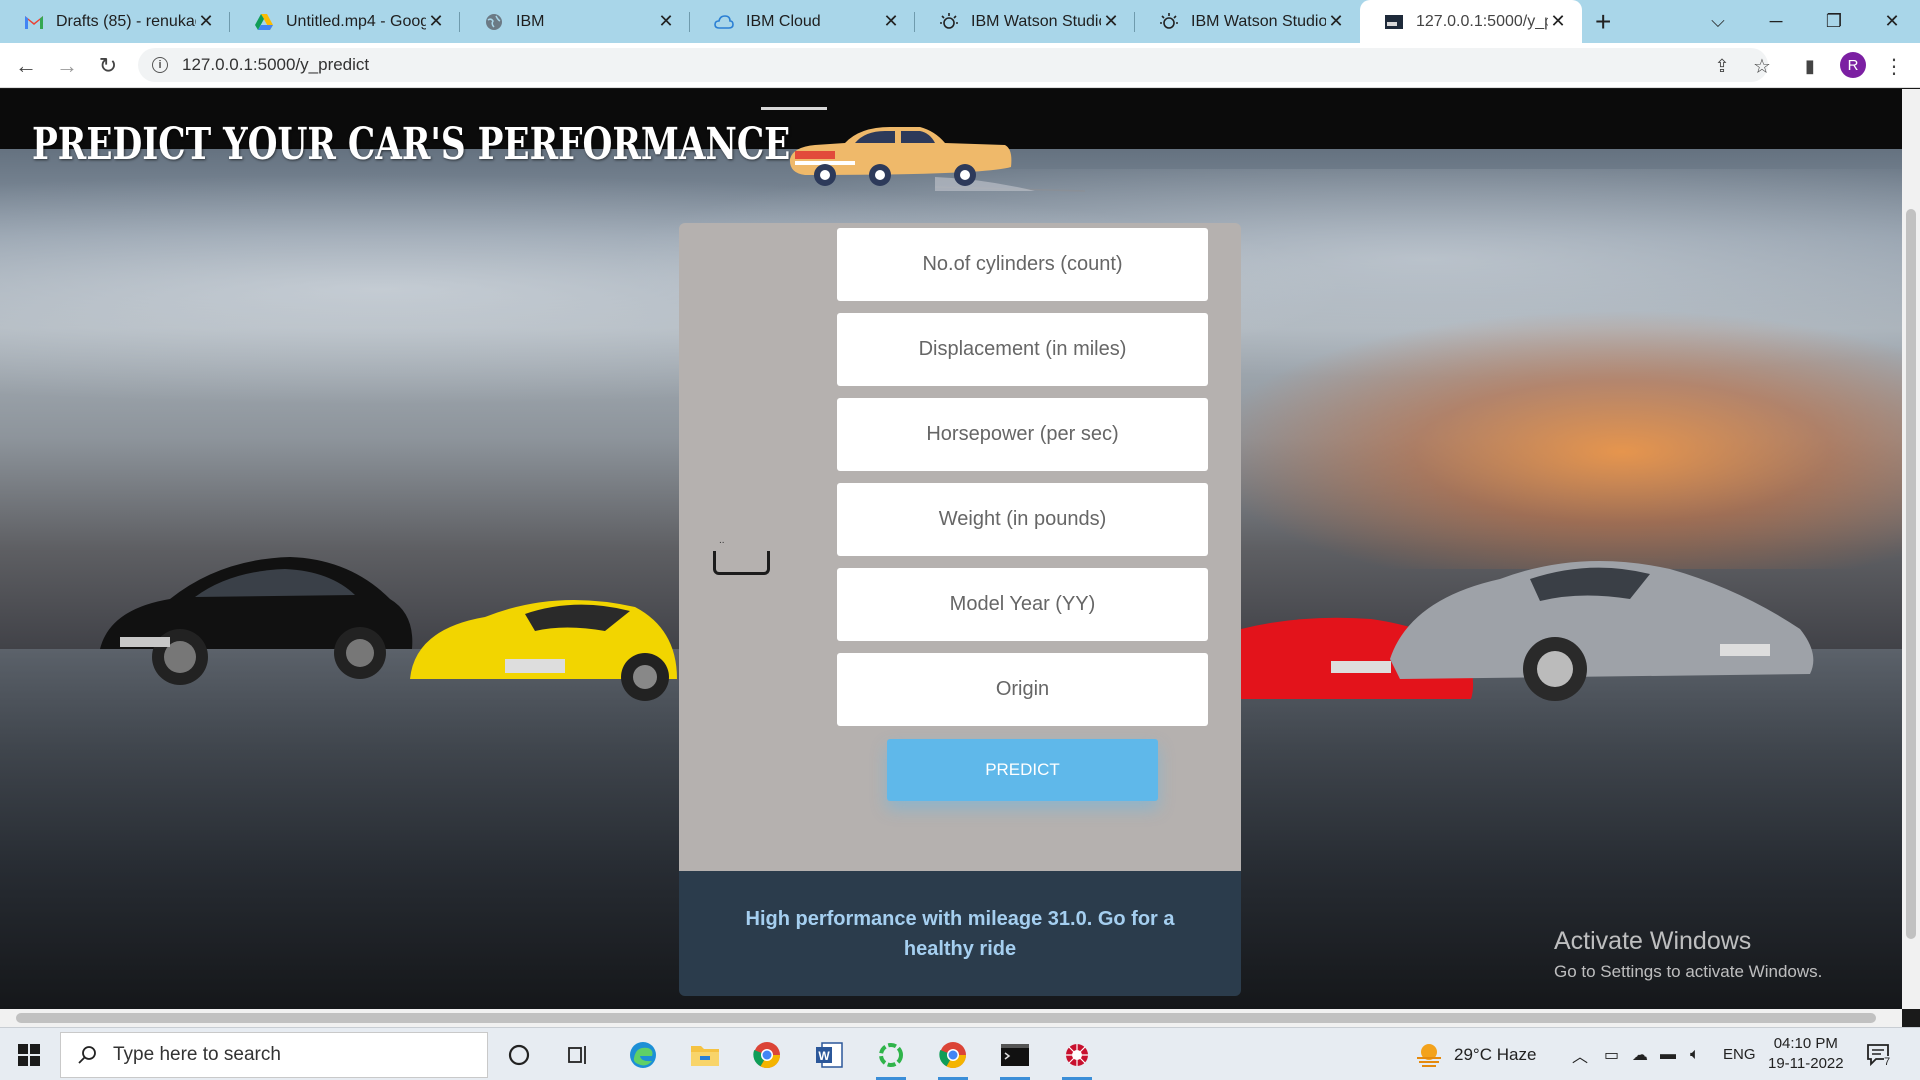 The height and width of the screenshot is (1080, 1920). I want to click on show-hidden-icons-chevron-icon: ︿, so click(1580, 1054).